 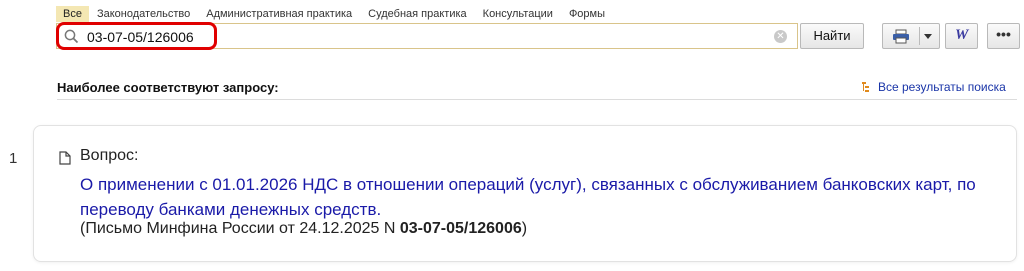 I want to click on search-icon, so click(x=71, y=36).